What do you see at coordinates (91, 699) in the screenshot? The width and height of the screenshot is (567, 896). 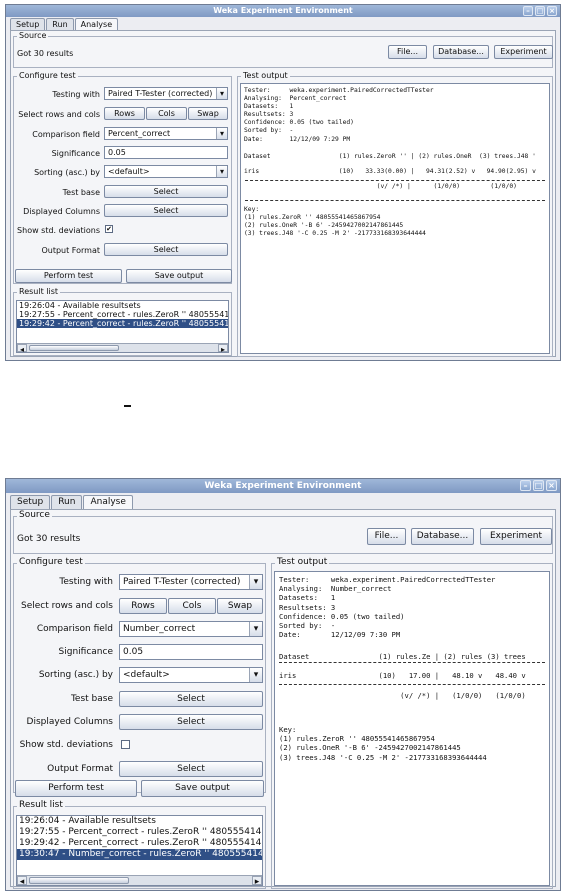 I see `test-base-label: Test base` at bounding box center [91, 699].